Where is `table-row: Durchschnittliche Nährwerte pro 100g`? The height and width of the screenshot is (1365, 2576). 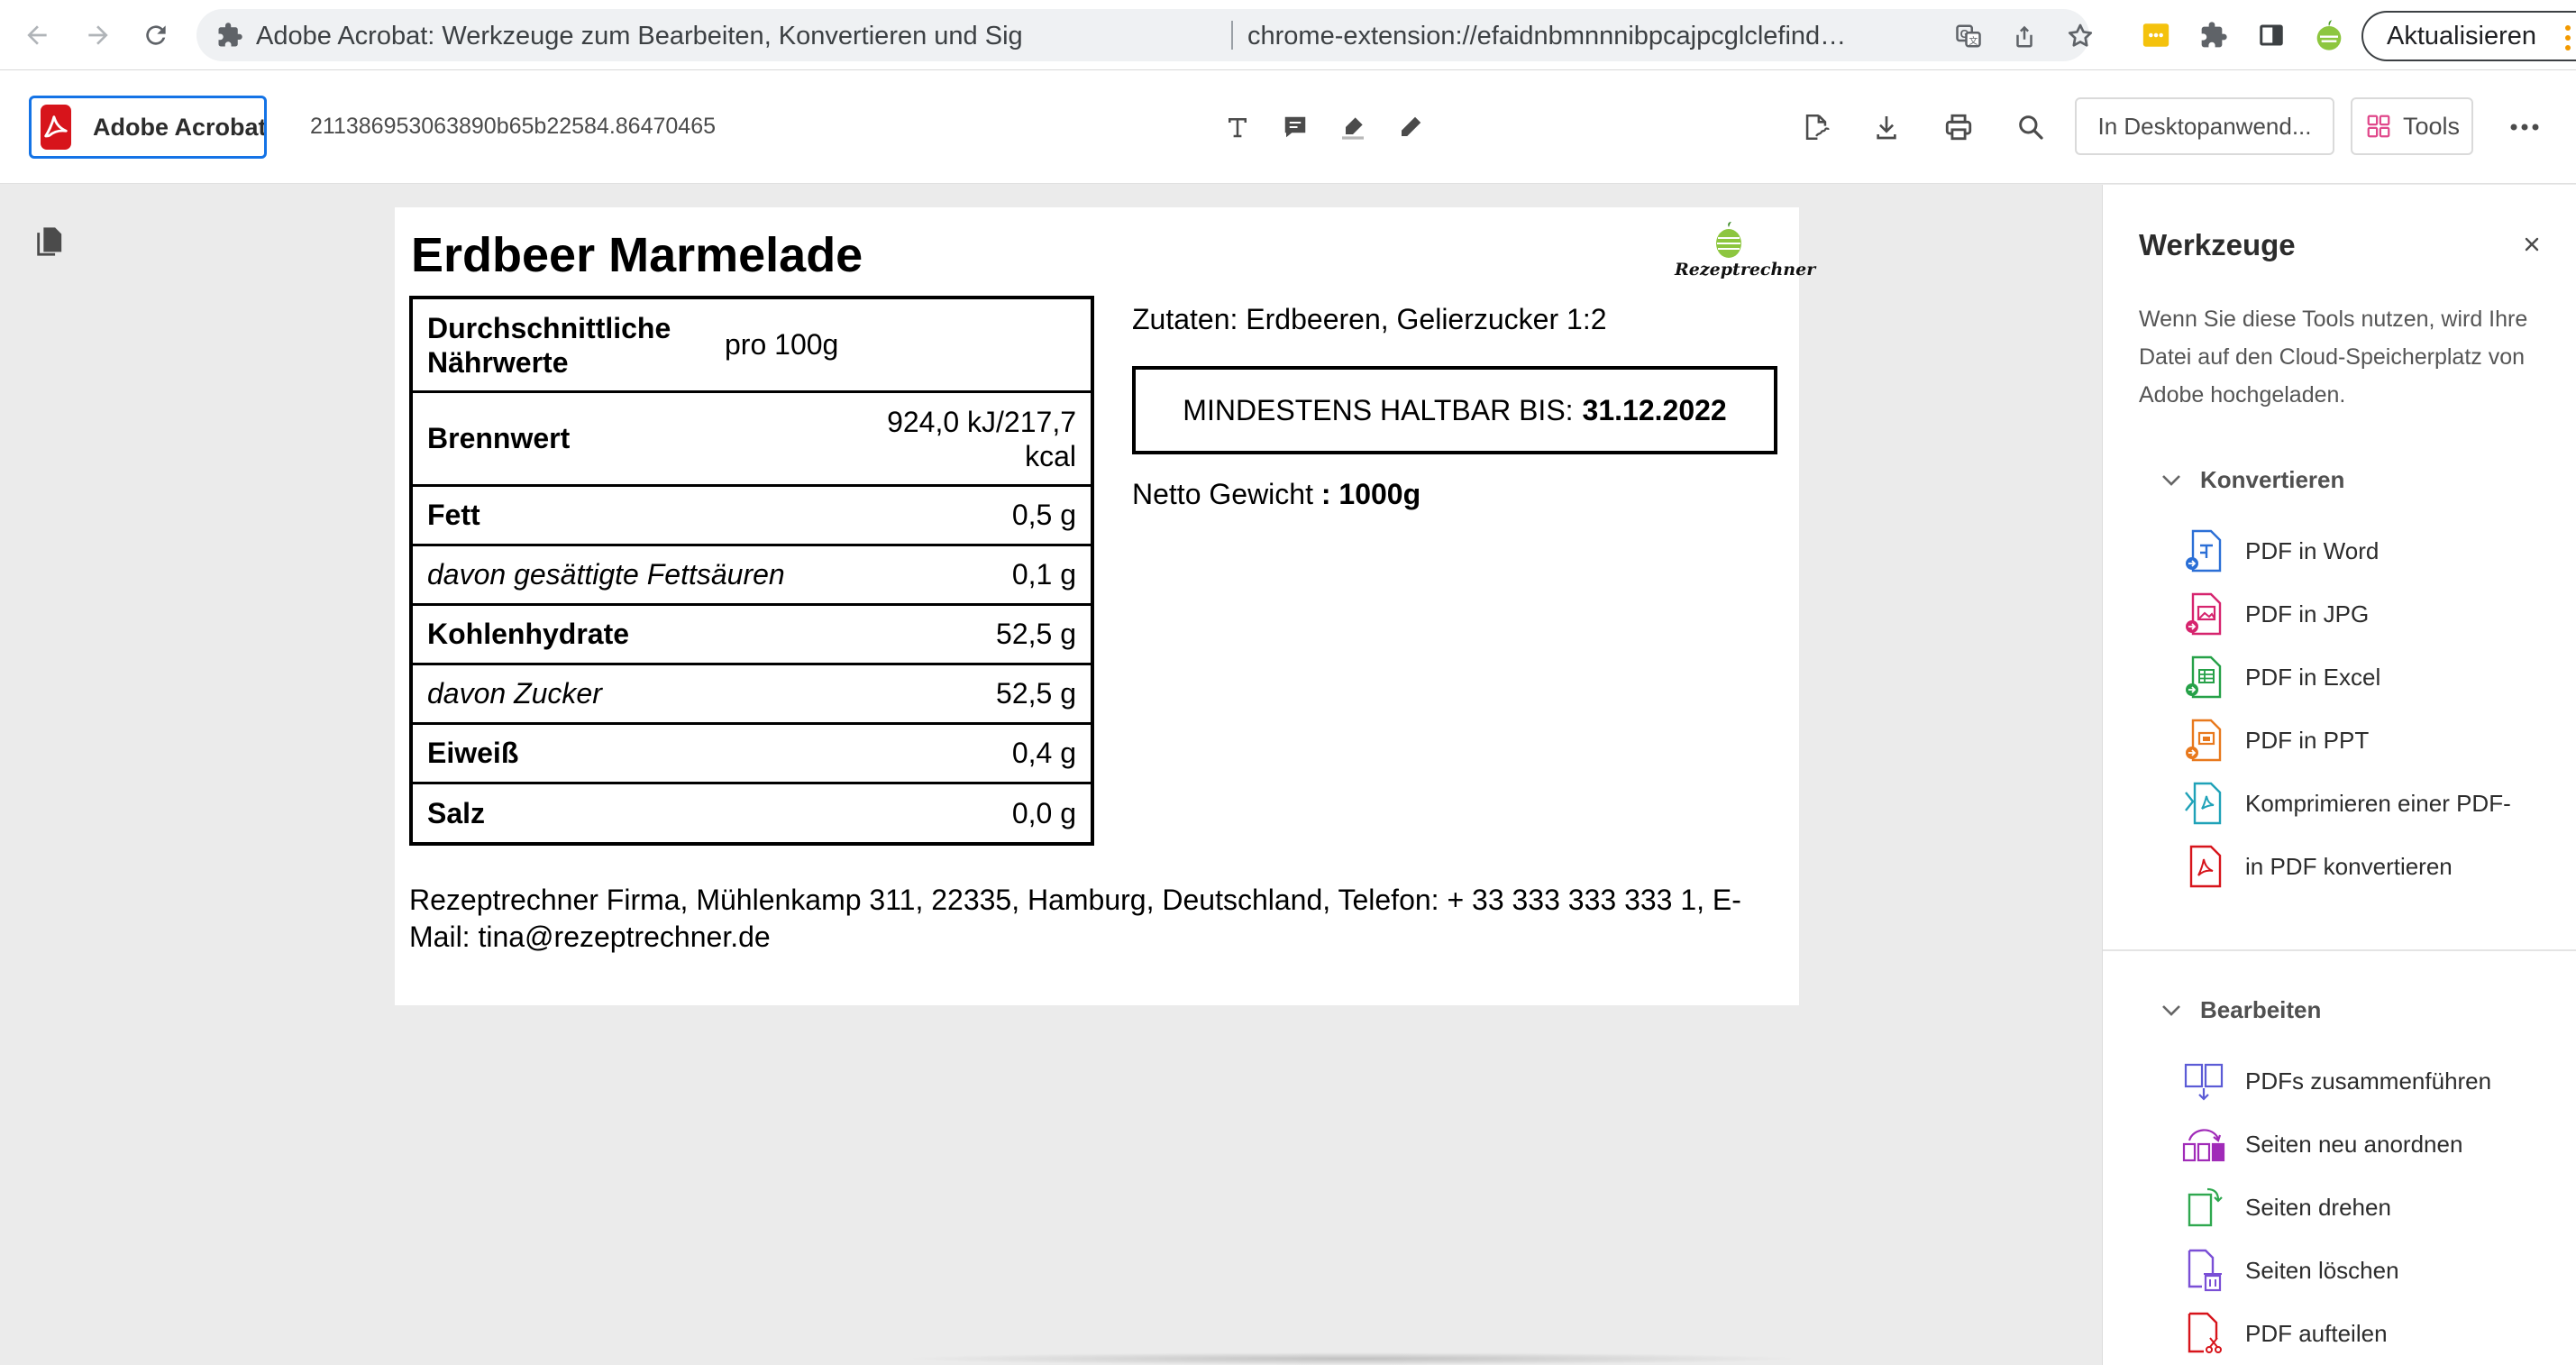
table-row: Durchschnittliche Nährwerte pro 100g is located at coordinates (752, 346).